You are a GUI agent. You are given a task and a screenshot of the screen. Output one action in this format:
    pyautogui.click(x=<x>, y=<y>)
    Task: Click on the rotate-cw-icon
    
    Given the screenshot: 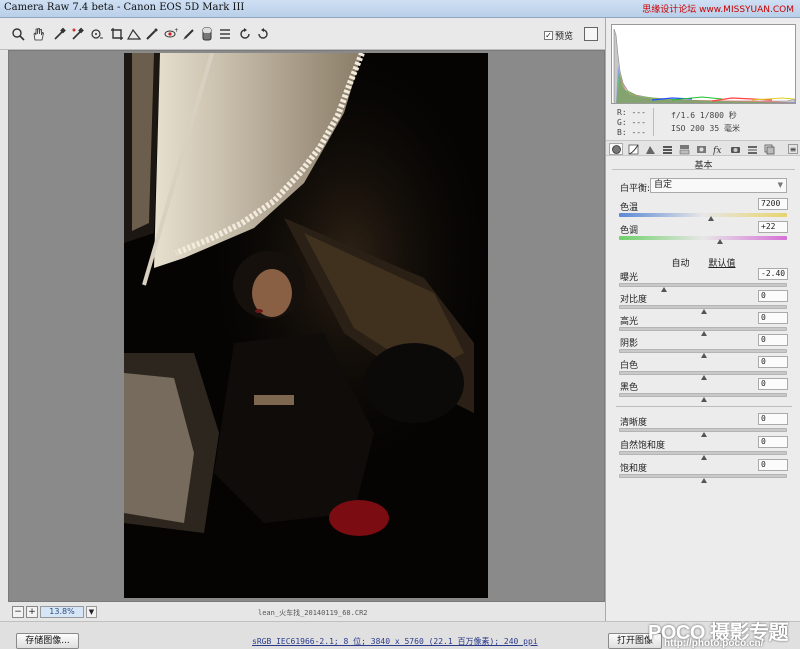 What is the action you would take?
    pyautogui.click(x=263, y=34)
    